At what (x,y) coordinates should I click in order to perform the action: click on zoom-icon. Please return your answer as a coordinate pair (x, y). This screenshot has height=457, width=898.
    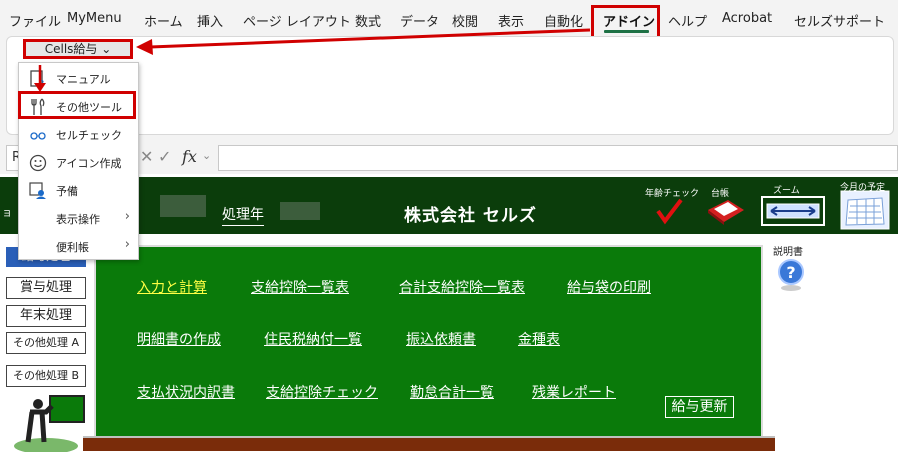
    Looking at the image, I should click on (793, 211).